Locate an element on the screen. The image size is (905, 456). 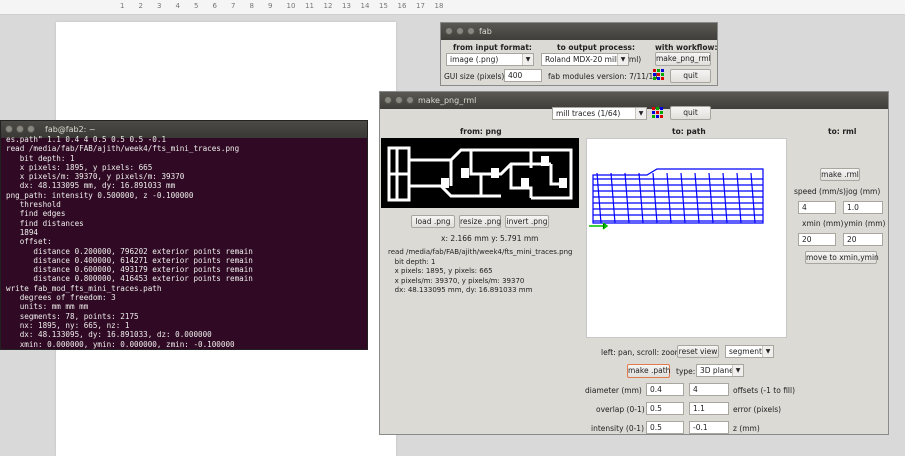
move-xymin-button: move to xmin,ymin is located at coordinates (842, 257).